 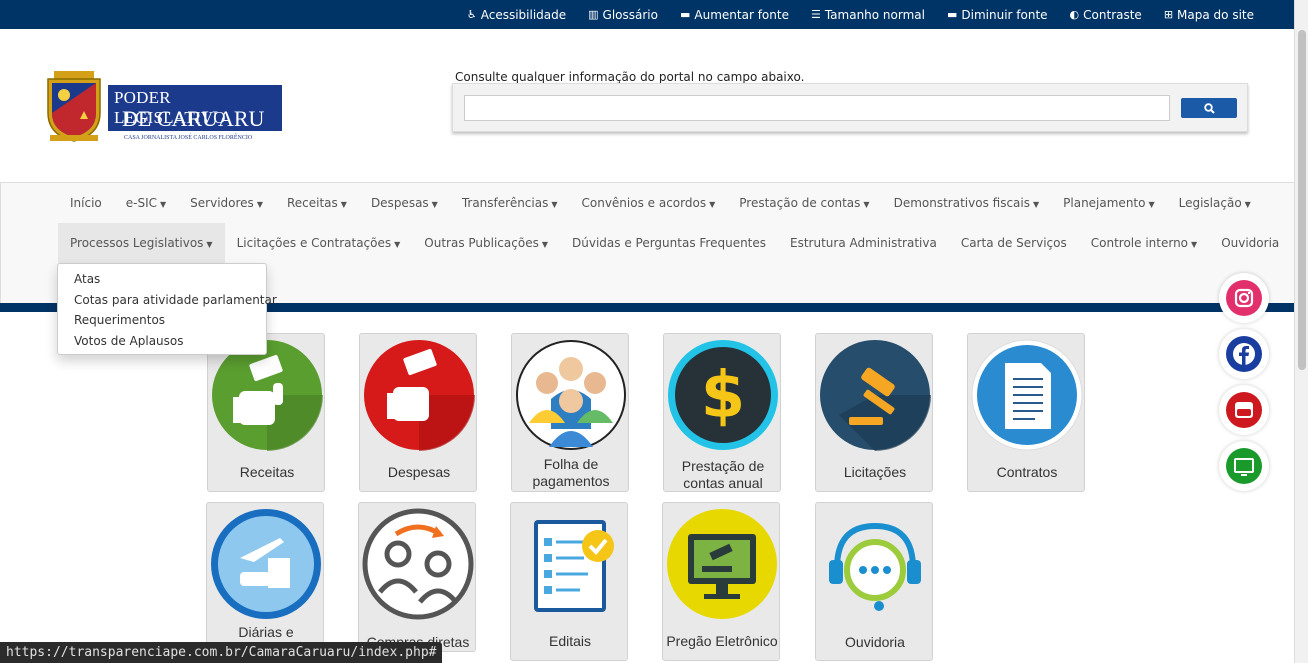 I want to click on card-label-receitas: Receitas, so click(x=267, y=472).